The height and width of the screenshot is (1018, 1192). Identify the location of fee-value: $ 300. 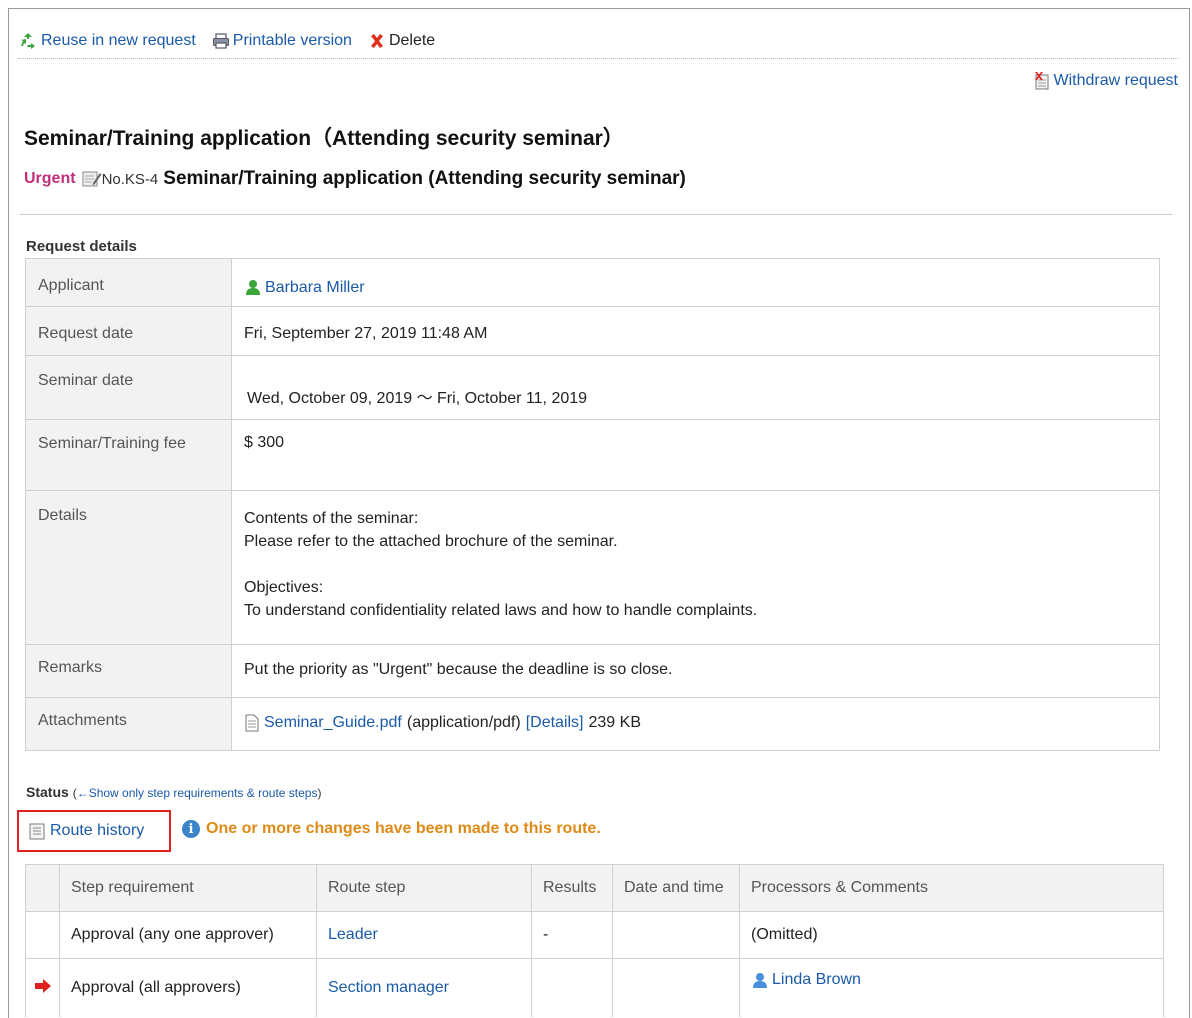
(264, 442).